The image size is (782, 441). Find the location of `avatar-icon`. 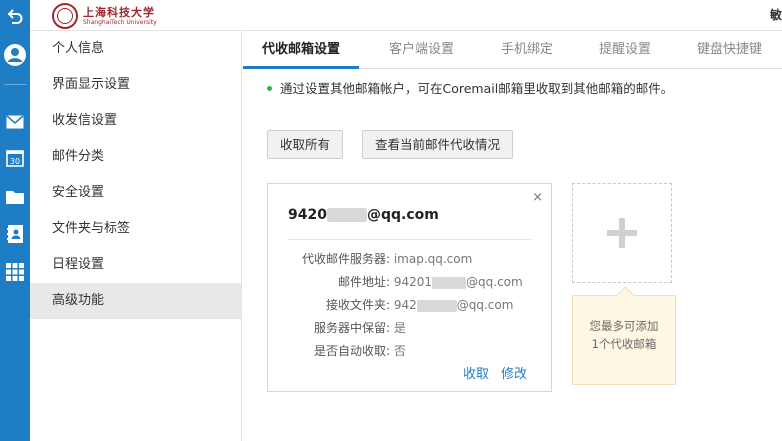

avatar-icon is located at coordinates (15, 55).